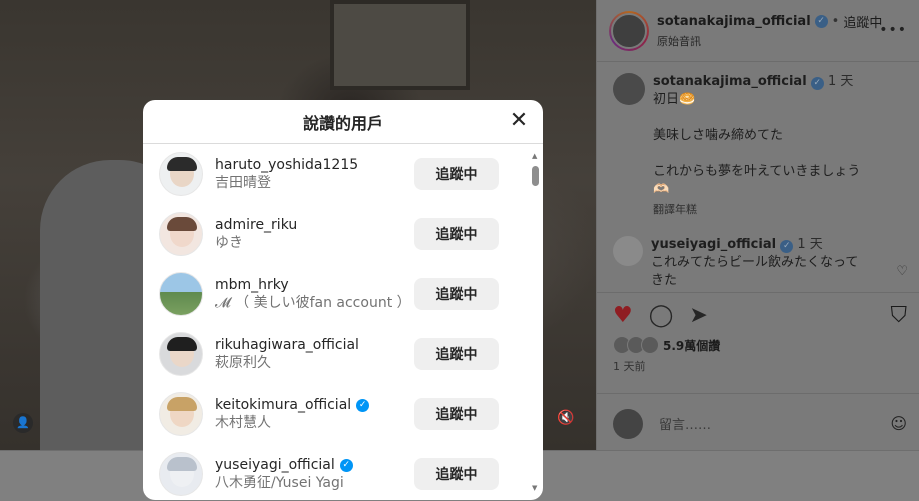  Describe the element at coordinates (286, 165) in the screenshot. I see `user-username: haruto_yoshida1215` at that location.